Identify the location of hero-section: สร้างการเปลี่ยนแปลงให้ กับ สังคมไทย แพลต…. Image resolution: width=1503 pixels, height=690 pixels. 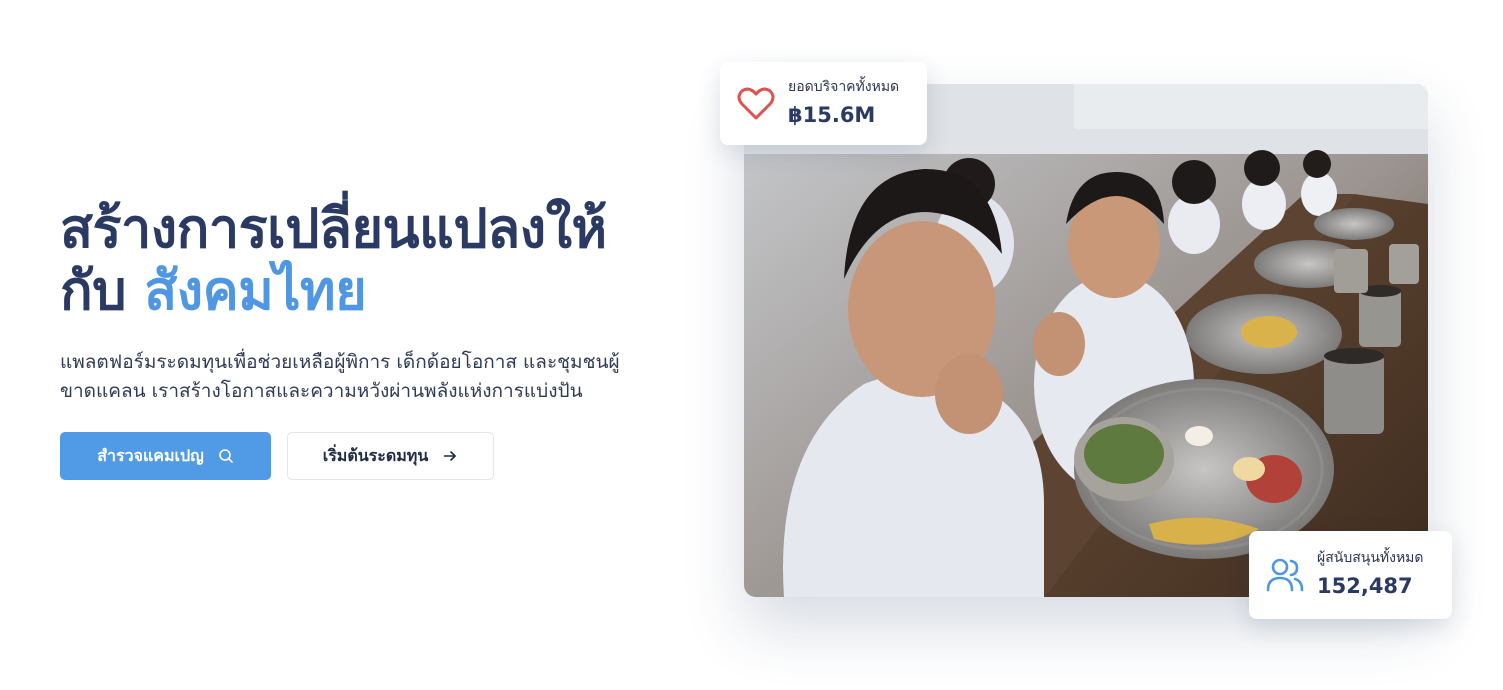
(380, 302).